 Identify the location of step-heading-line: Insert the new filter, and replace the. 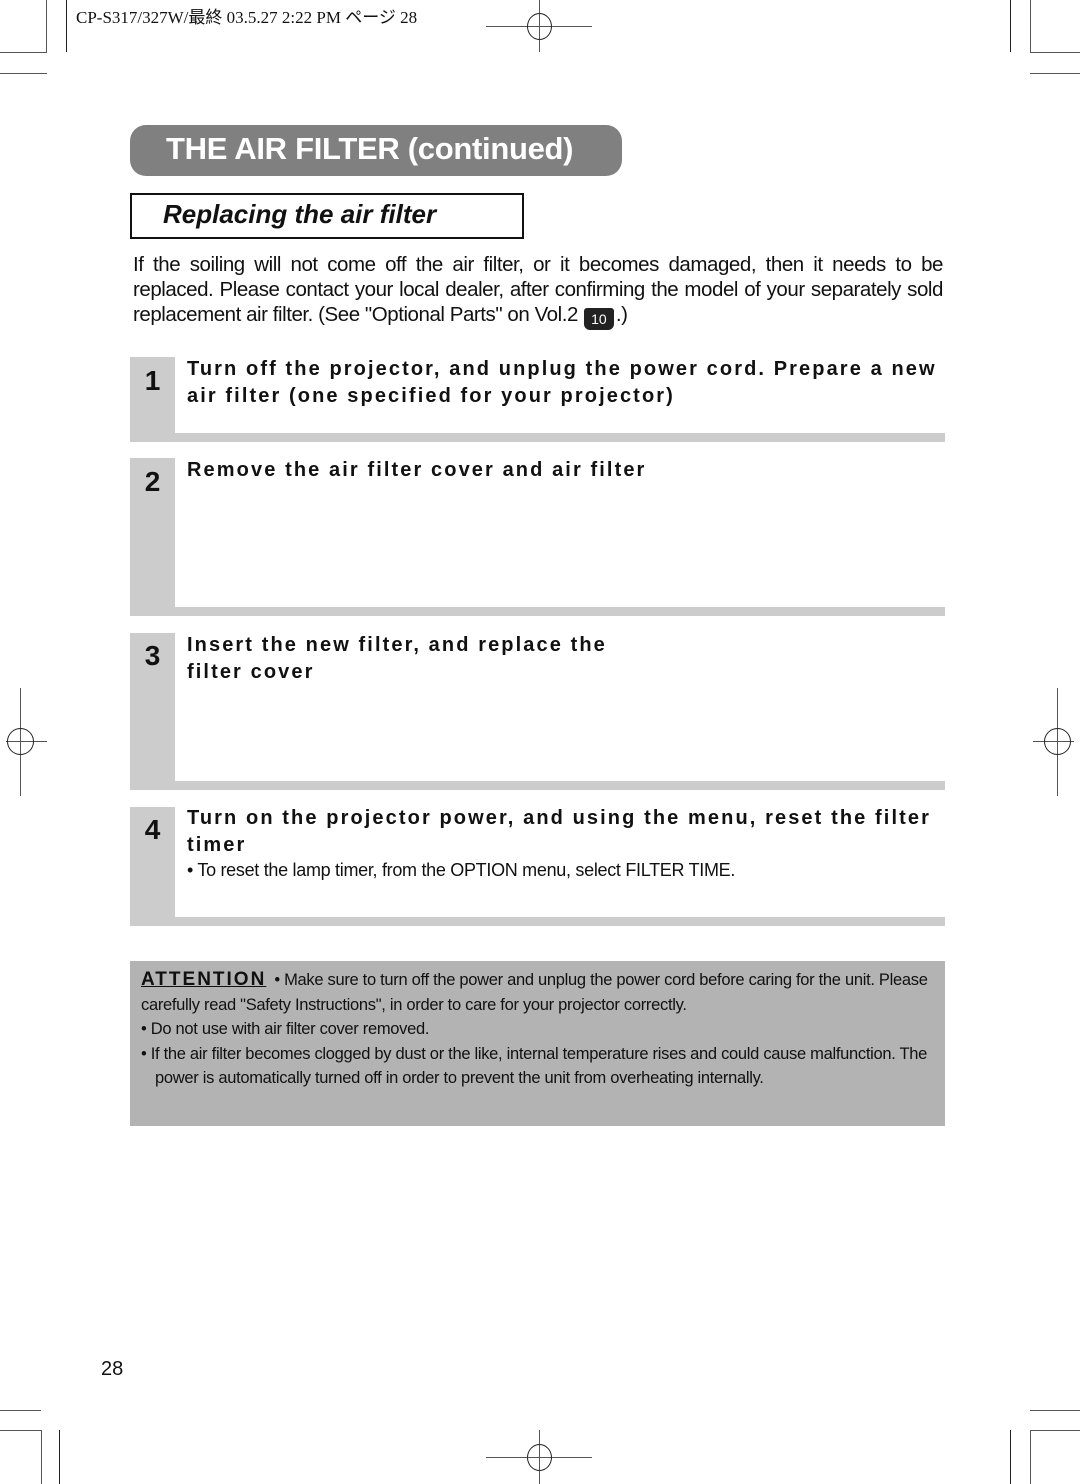
(397, 645).